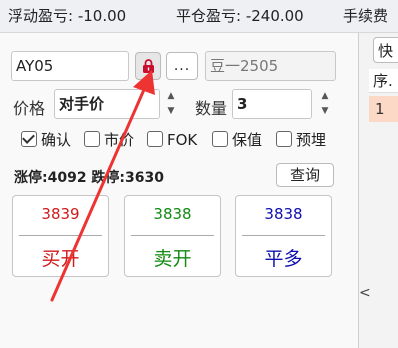 The image size is (398, 348). I want to click on lock-icon, so click(148, 66).